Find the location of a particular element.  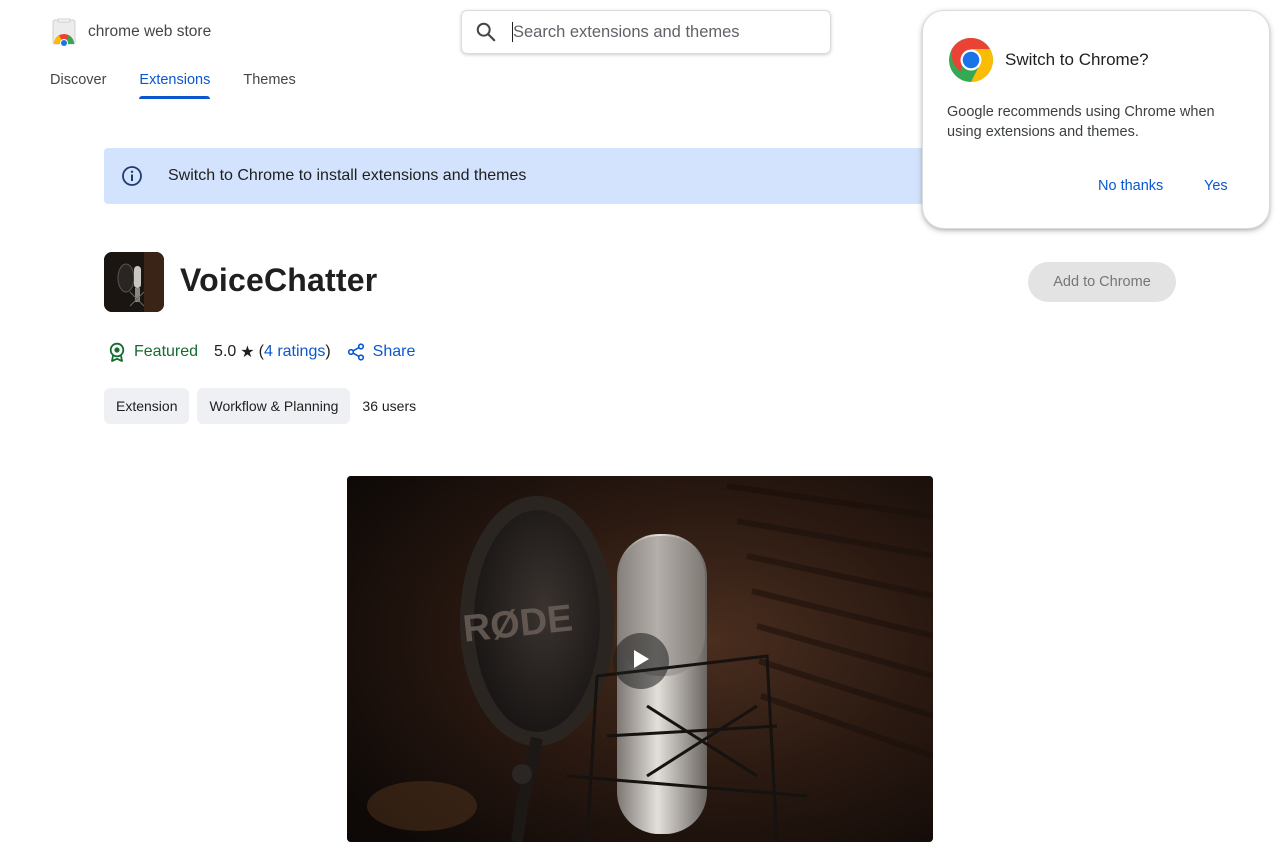

tab-discover: Discover is located at coordinates (78, 86).